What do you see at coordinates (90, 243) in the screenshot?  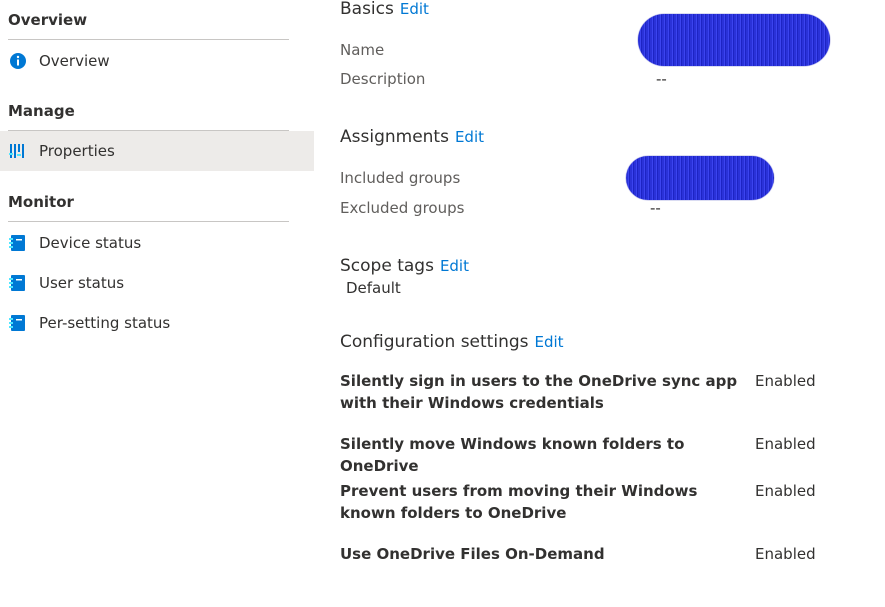 I see `sidebar-item-label: Device status` at bounding box center [90, 243].